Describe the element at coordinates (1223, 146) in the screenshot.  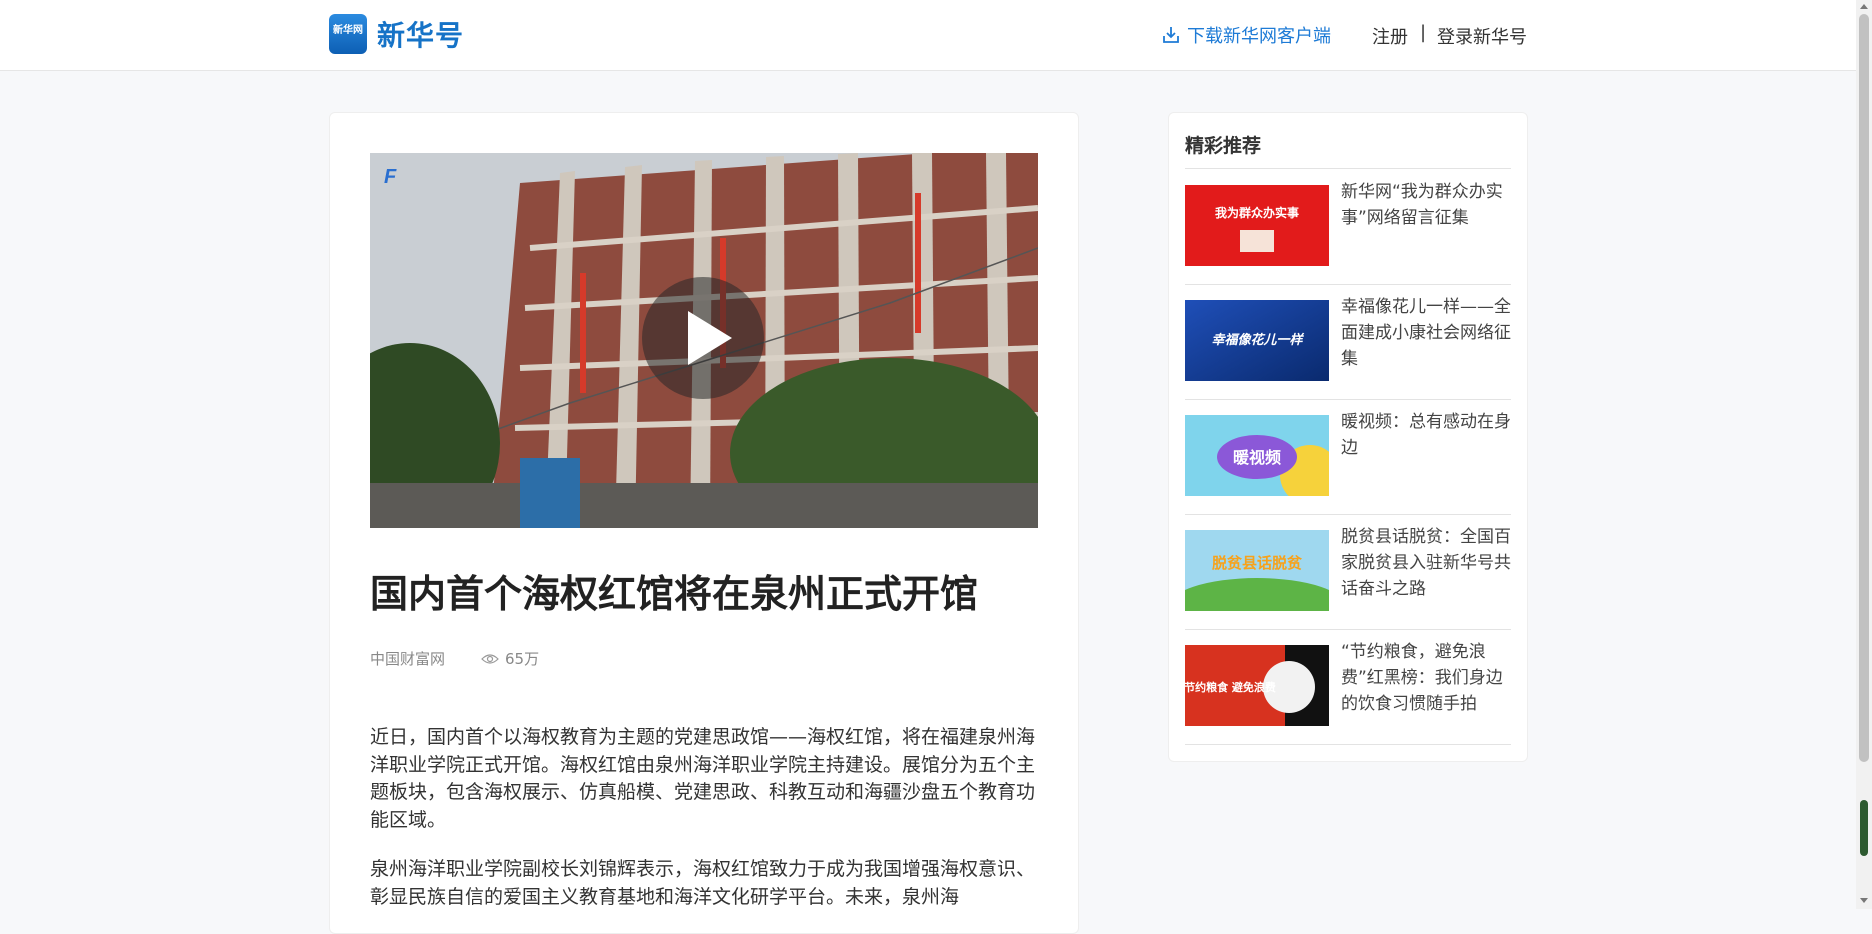
I see `recommendations-title: 精彩推荐` at that location.